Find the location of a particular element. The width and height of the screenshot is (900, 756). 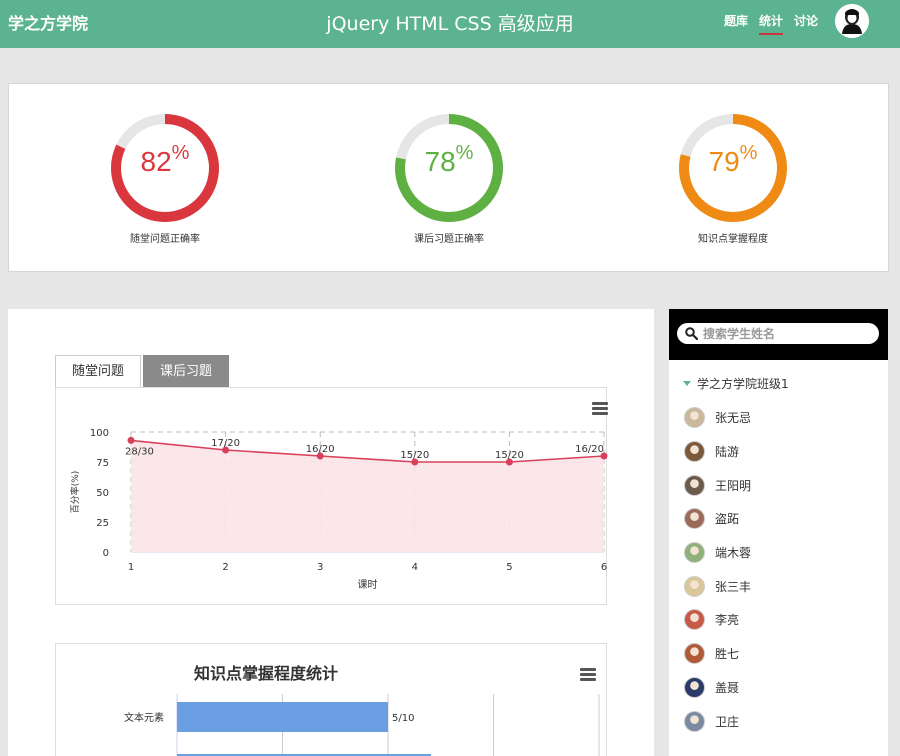

ring-value: 79% is located at coordinates (733, 159).